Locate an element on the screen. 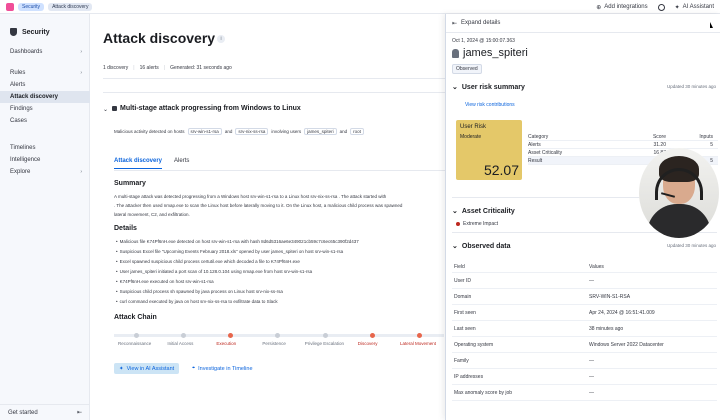  discovery-count: 1 discovery is located at coordinates (116, 68).